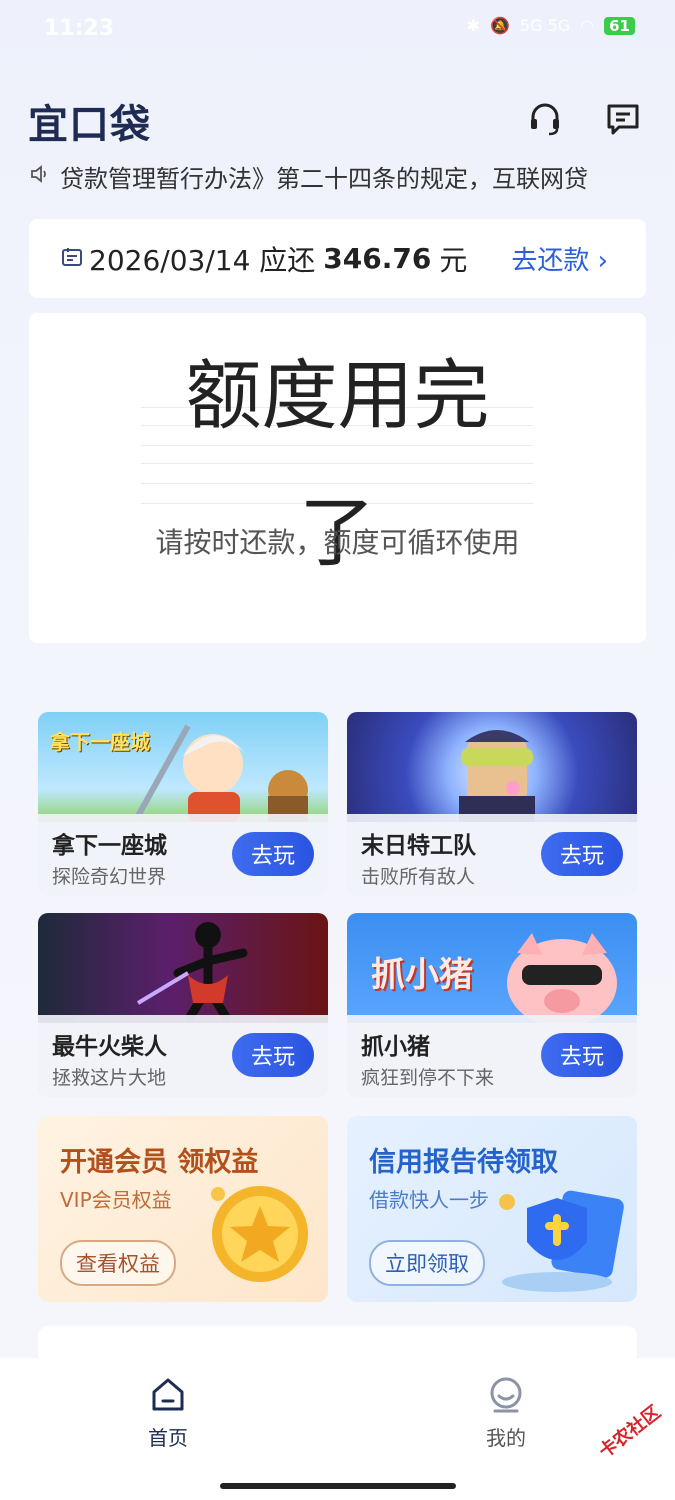 The width and height of the screenshot is (675, 1500). Describe the element at coordinates (337, 1429) in the screenshot. I see `bottom-nav: 首页 我的` at that location.